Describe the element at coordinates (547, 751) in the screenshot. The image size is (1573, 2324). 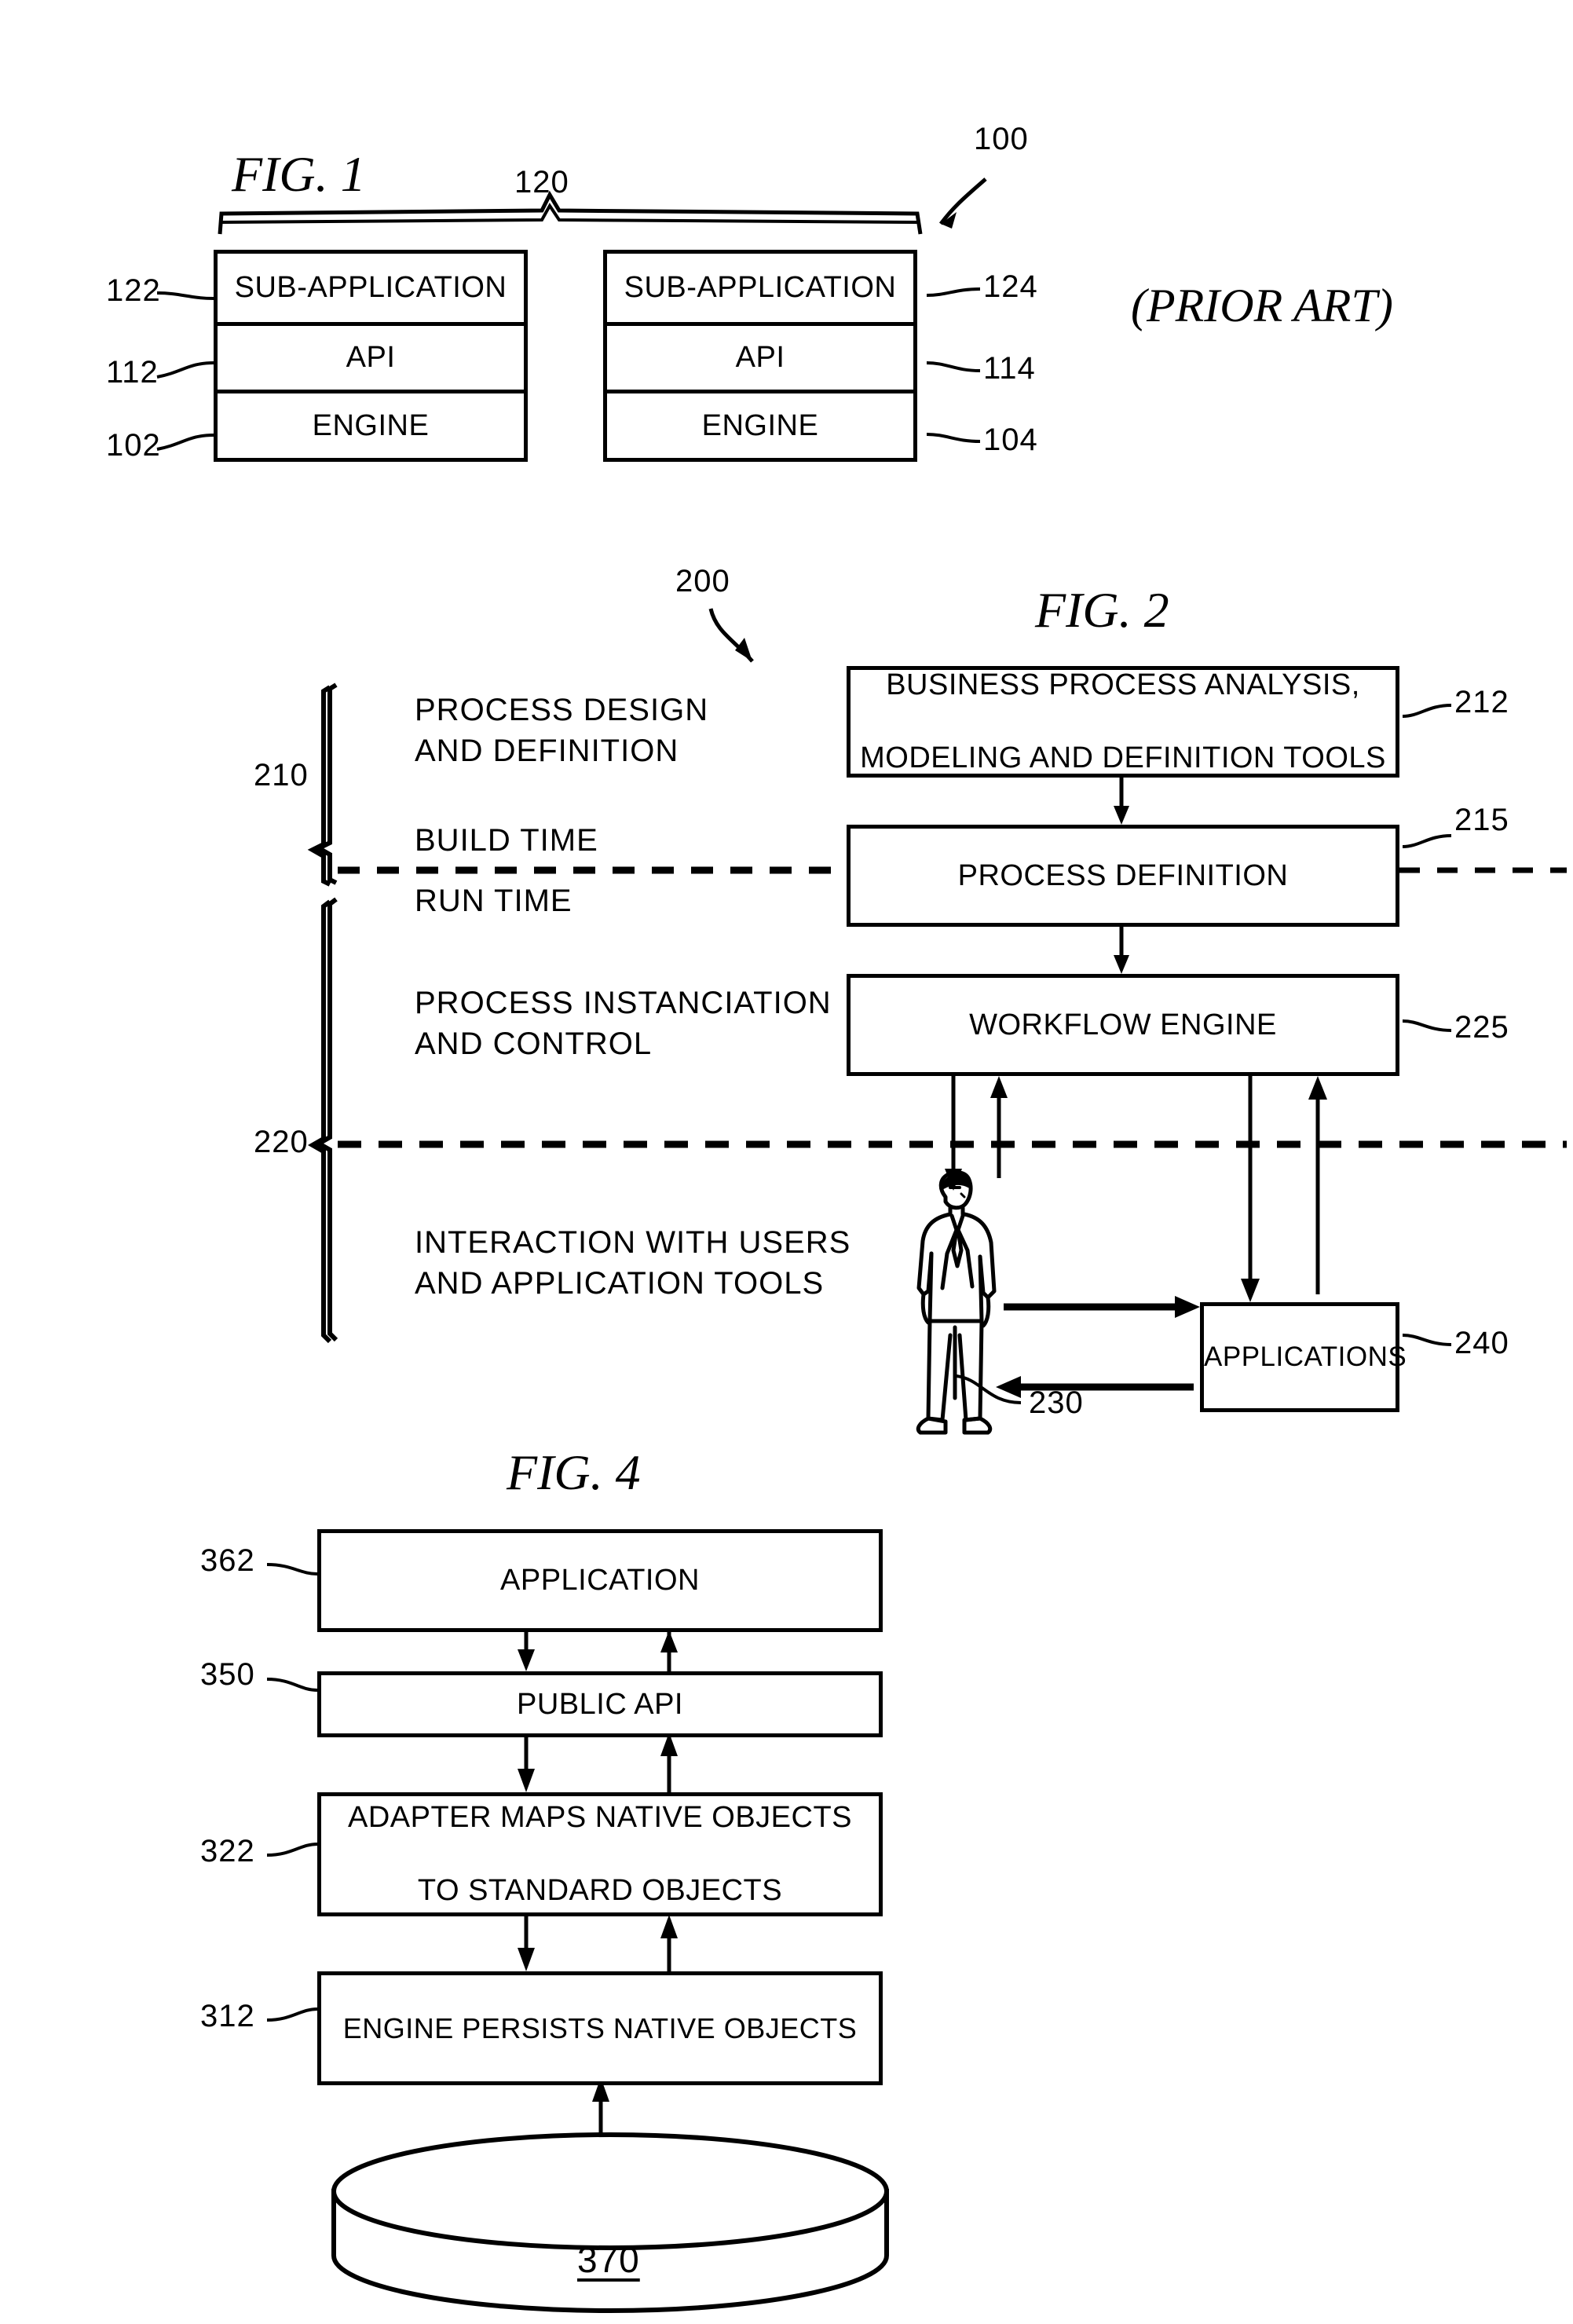
I see `fig2-phase-process-design-line2: AND DEFINITION` at that location.